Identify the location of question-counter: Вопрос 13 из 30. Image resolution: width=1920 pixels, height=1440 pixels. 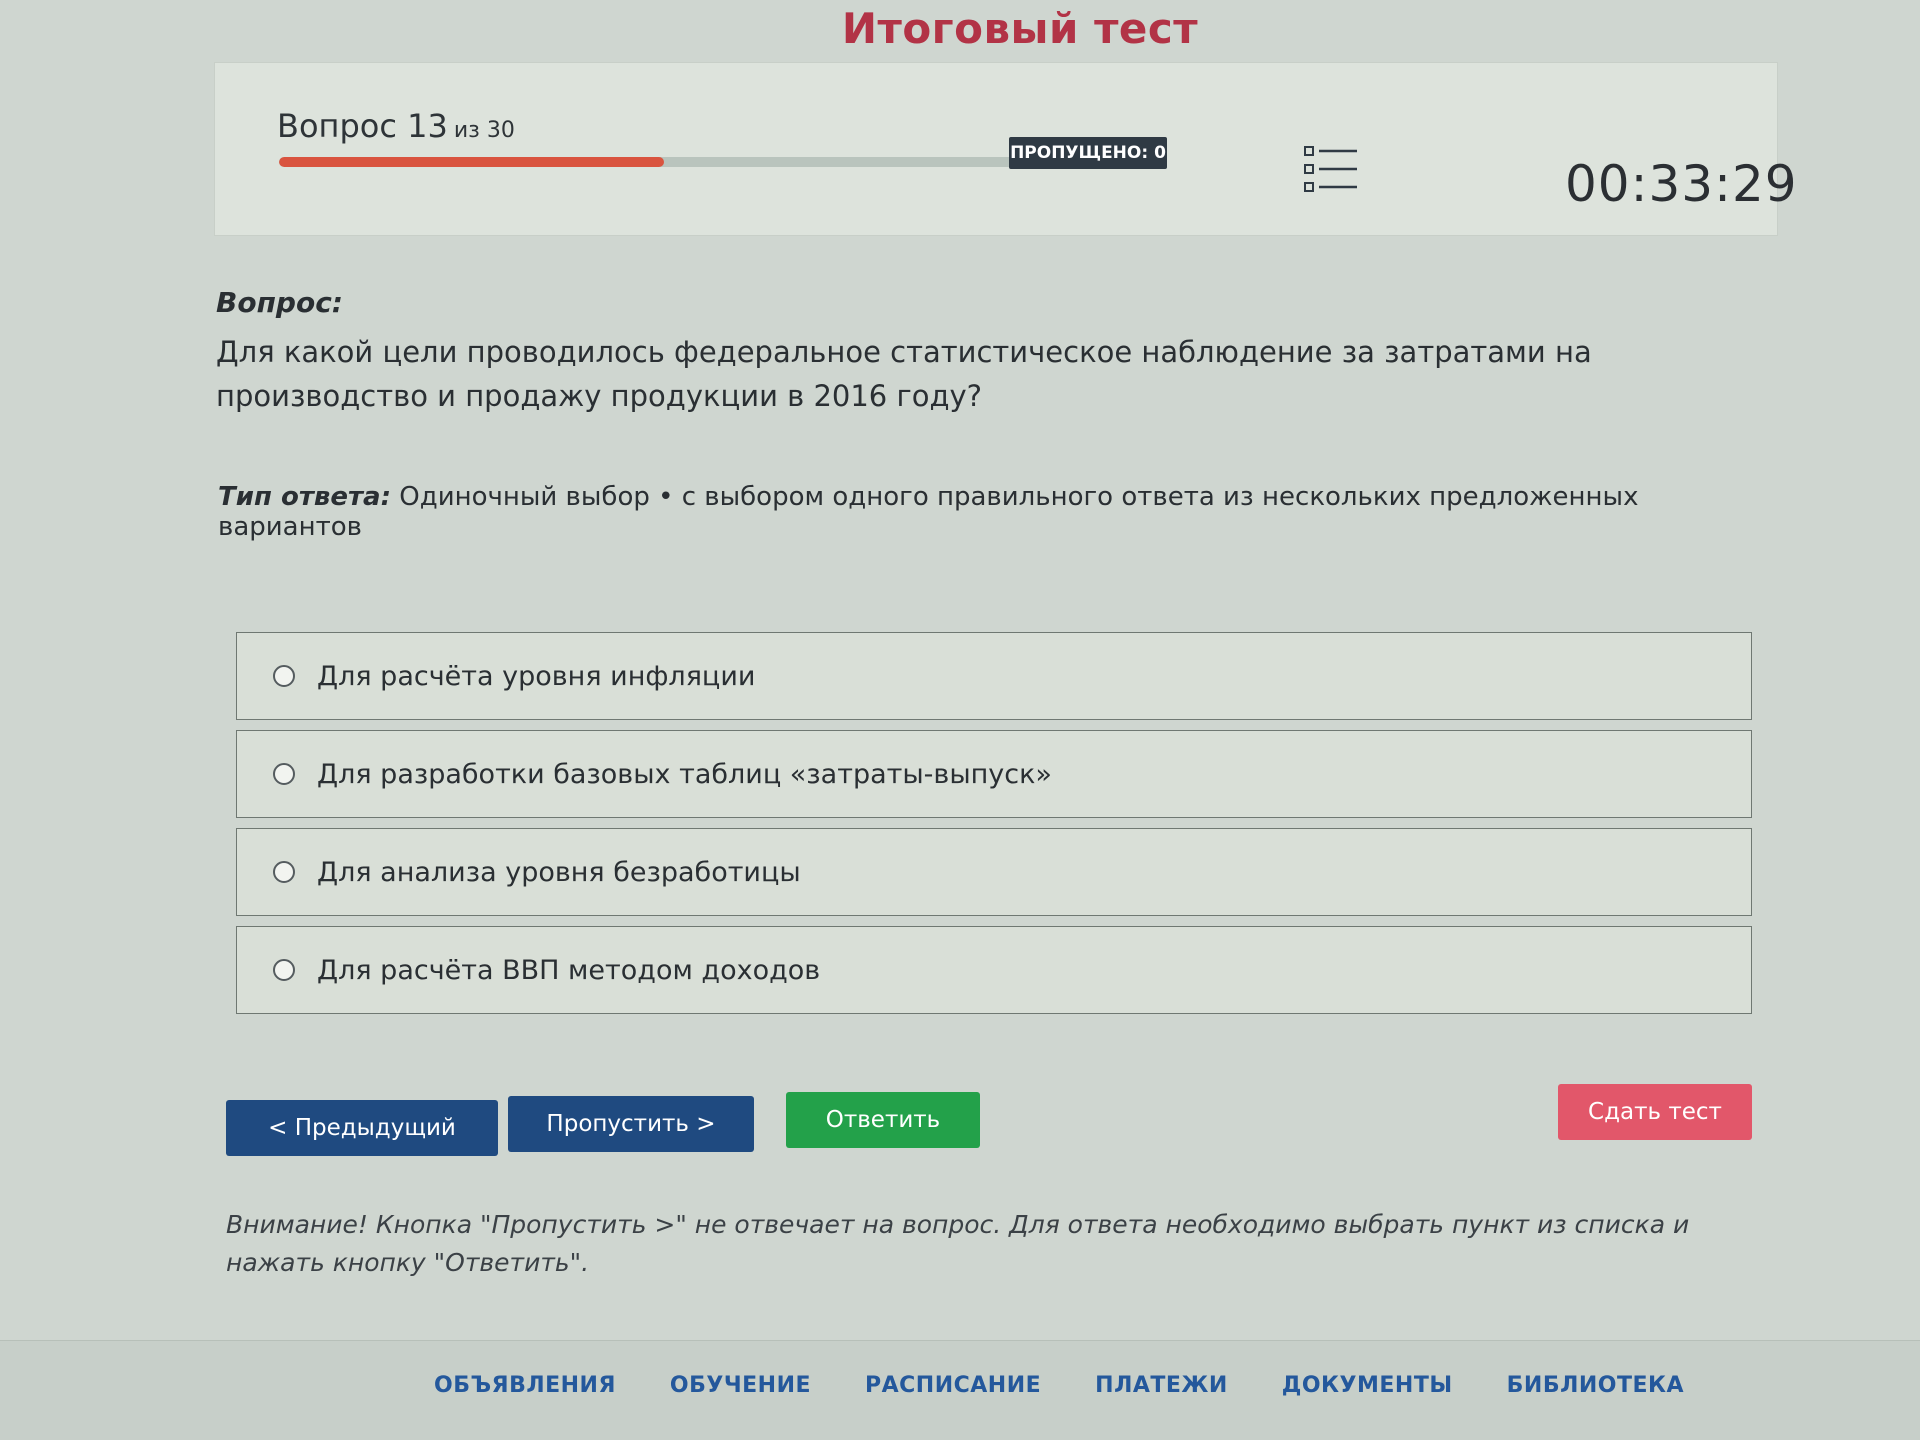
(396, 126).